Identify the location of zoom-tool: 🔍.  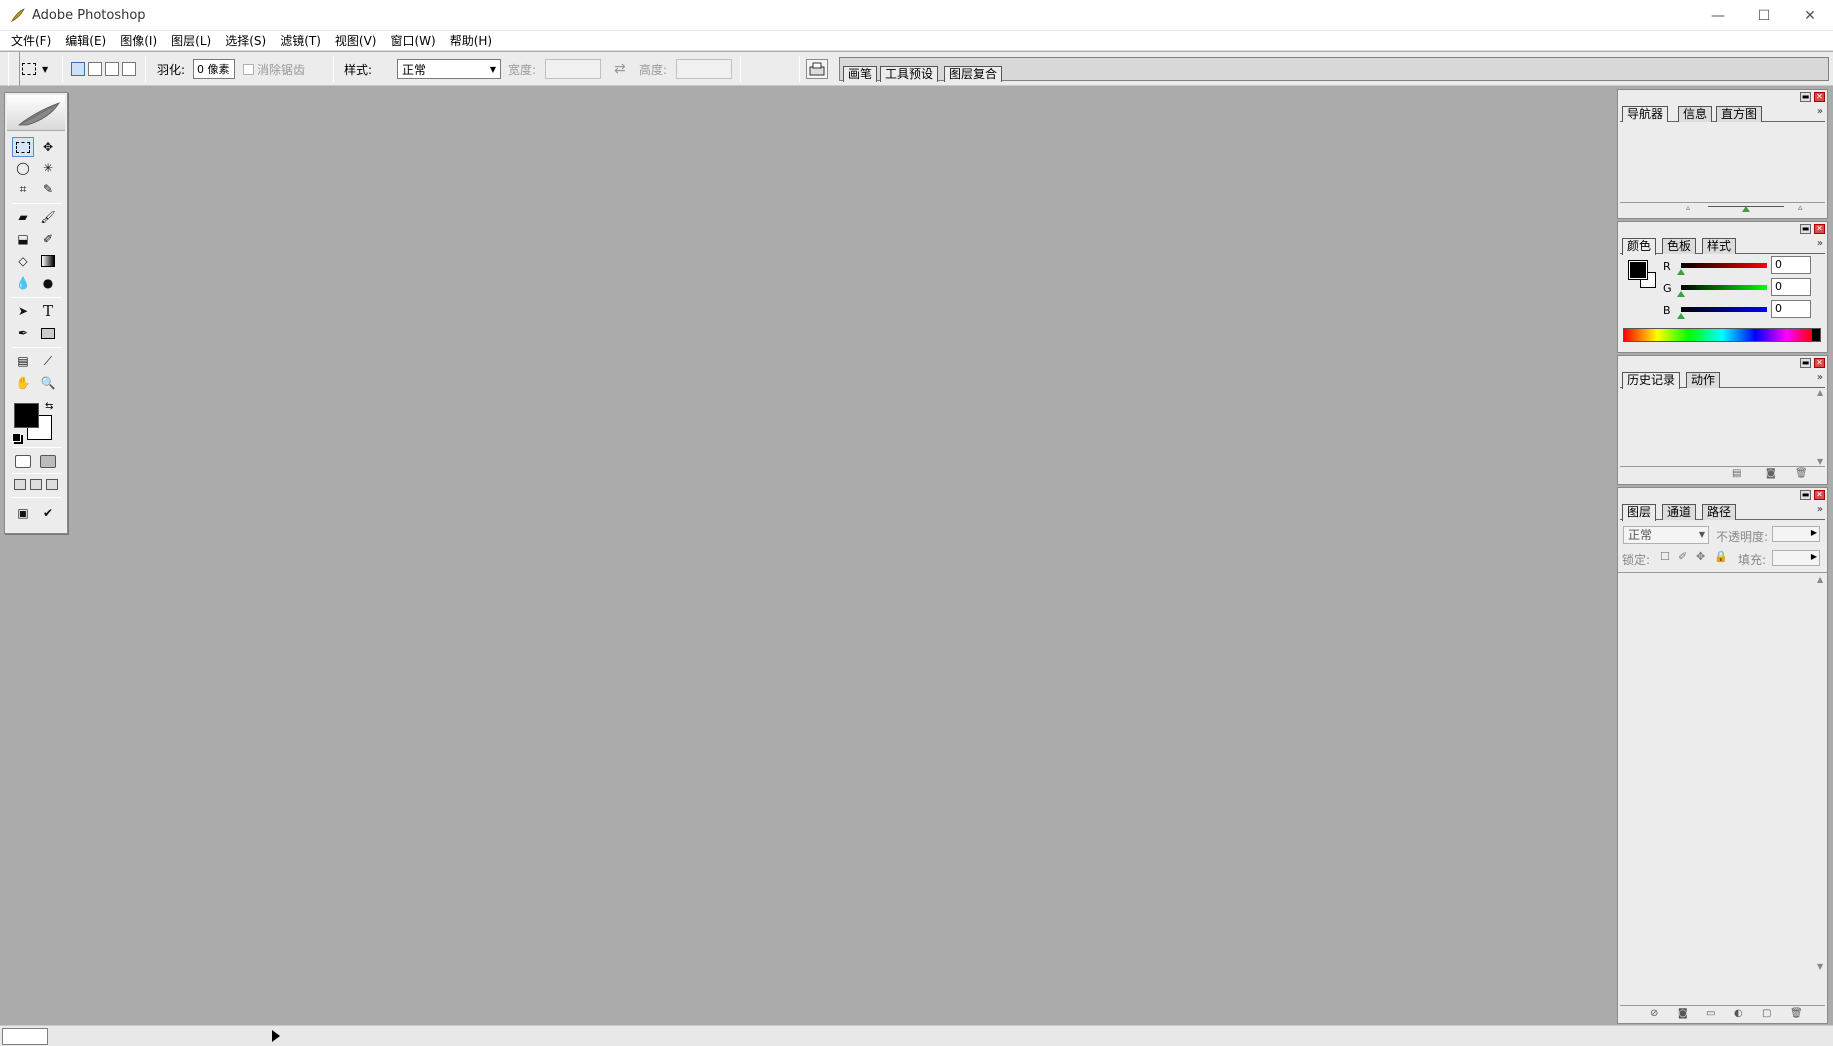
(48, 383).